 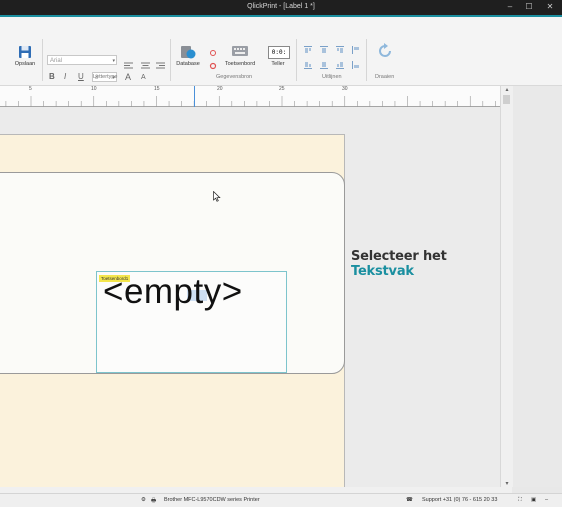 What do you see at coordinates (213, 66) in the screenshot?
I see `unlink-icon` at bounding box center [213, 66].